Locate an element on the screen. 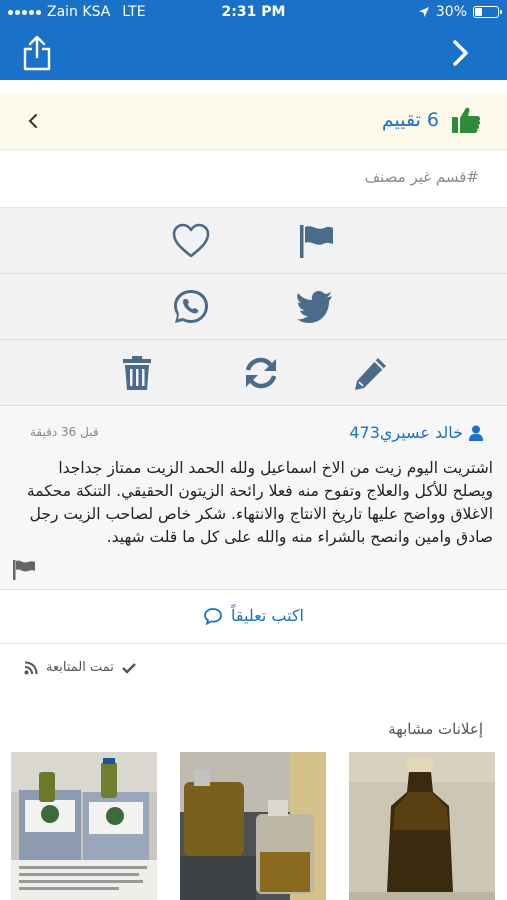 Image resolution: width=507 pixels, height=900 pixels. olive-oil-cans-image is located at coordinates (84, 826).